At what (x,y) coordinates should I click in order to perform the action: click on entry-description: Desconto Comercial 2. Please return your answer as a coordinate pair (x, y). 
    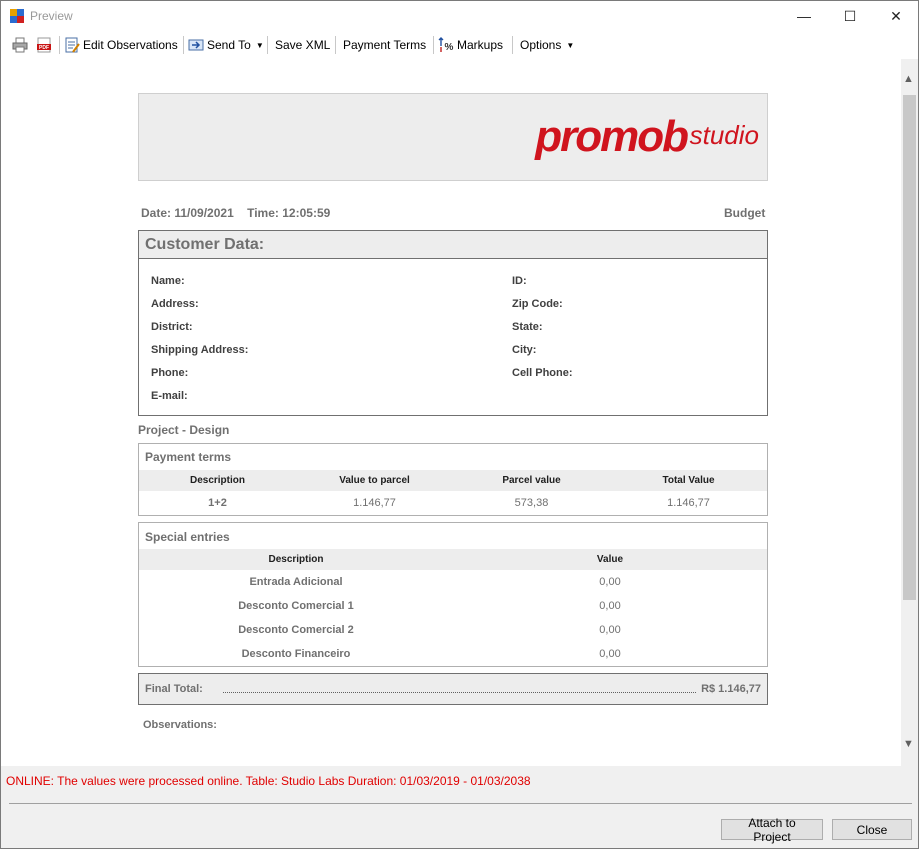
    Looking at the image, I should click on (296, 630).